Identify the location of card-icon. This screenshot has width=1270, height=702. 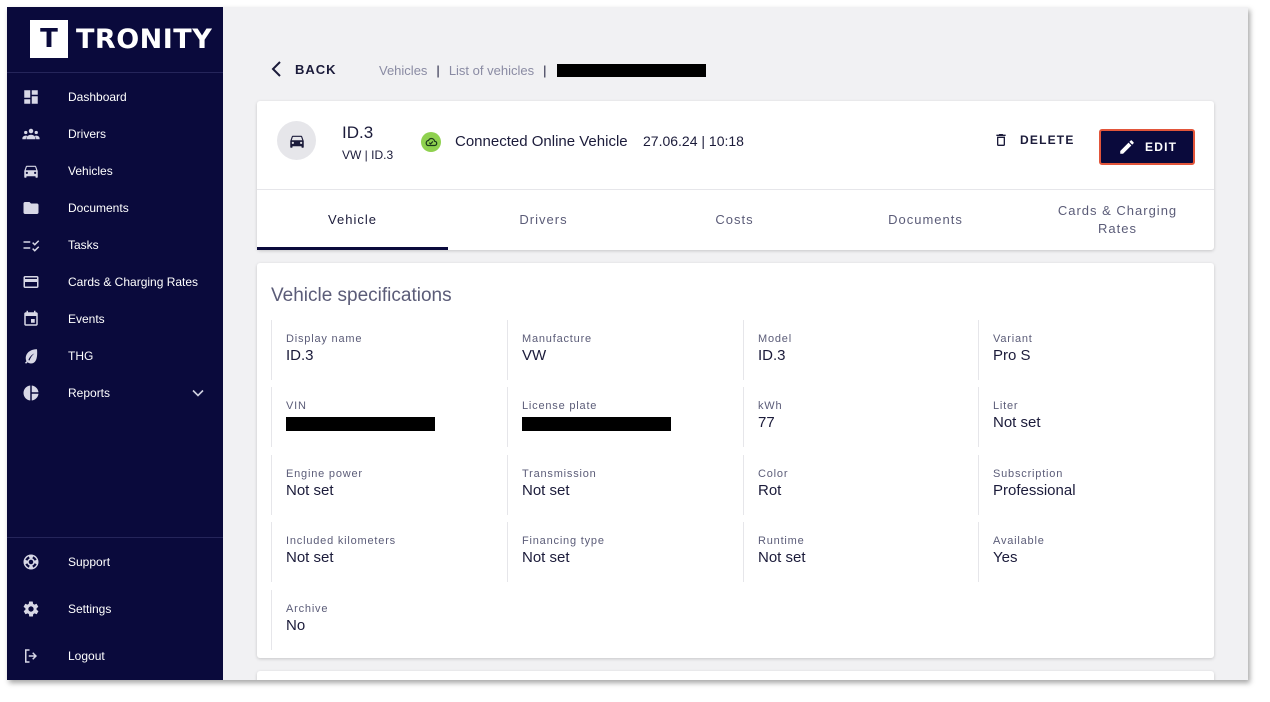
(31, 282).